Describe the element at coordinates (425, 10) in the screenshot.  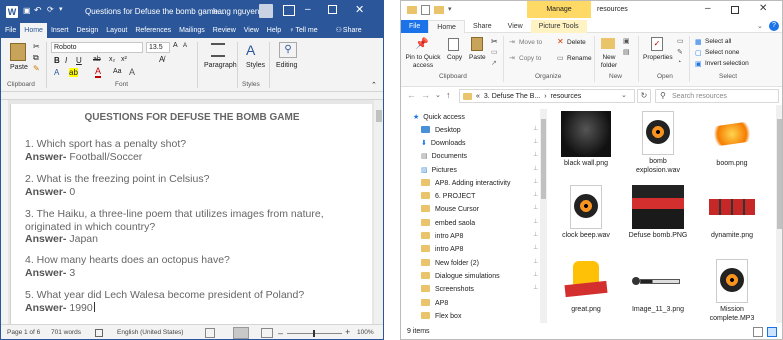
I see `properties-qat-icon` at that location.